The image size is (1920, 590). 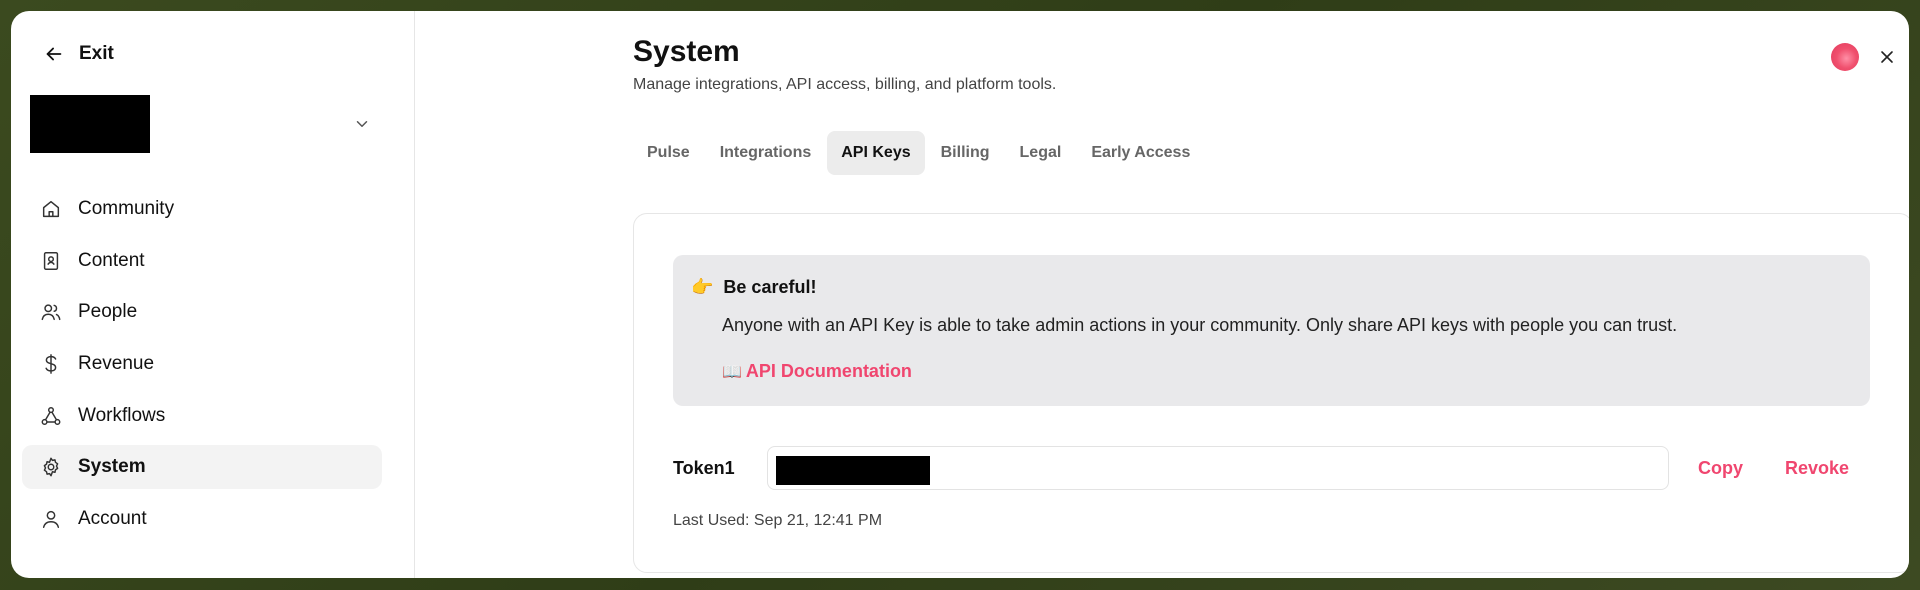 I want to click on revoke-button: Revoke, so click(x=1817, y=468).